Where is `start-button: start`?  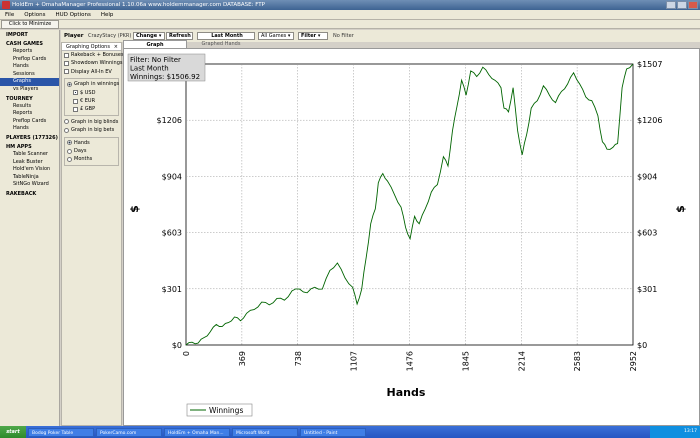
start-button: start is located at coordinates (13, 432).